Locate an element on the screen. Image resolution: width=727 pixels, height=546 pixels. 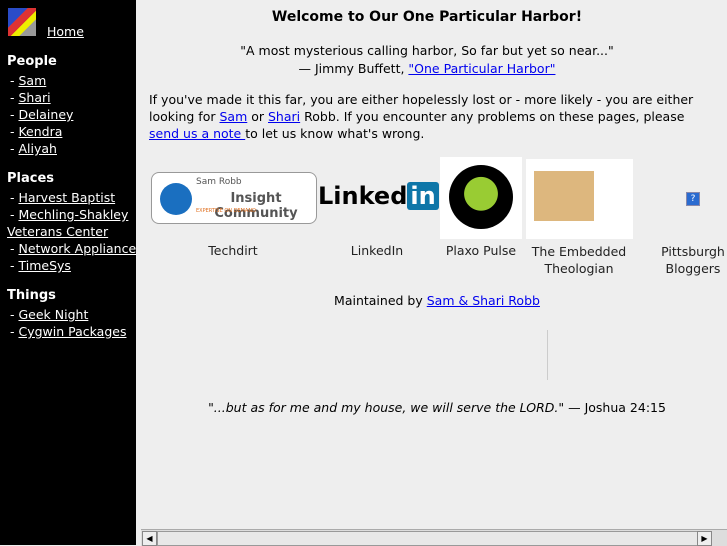
badge-title: Insight Community is located at coordinates (256, 206).